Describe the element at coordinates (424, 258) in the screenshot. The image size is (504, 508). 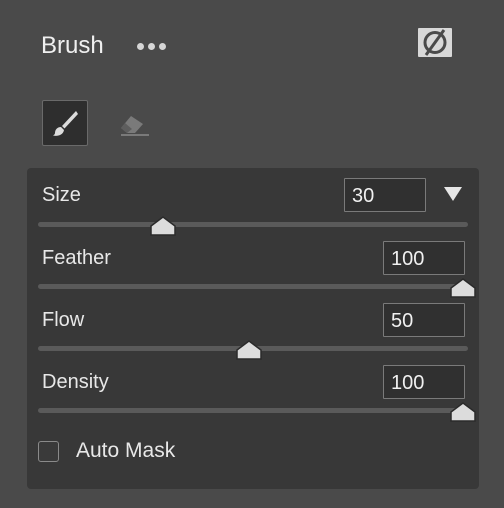
I see `feather-input: 100` at that location.